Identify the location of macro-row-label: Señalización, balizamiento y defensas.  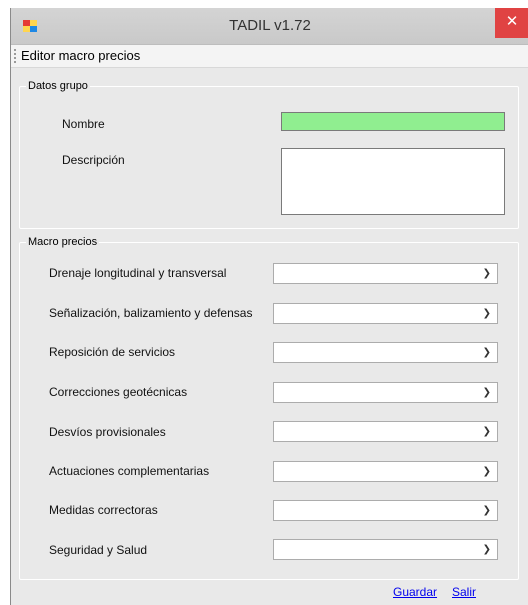
(151, 313).